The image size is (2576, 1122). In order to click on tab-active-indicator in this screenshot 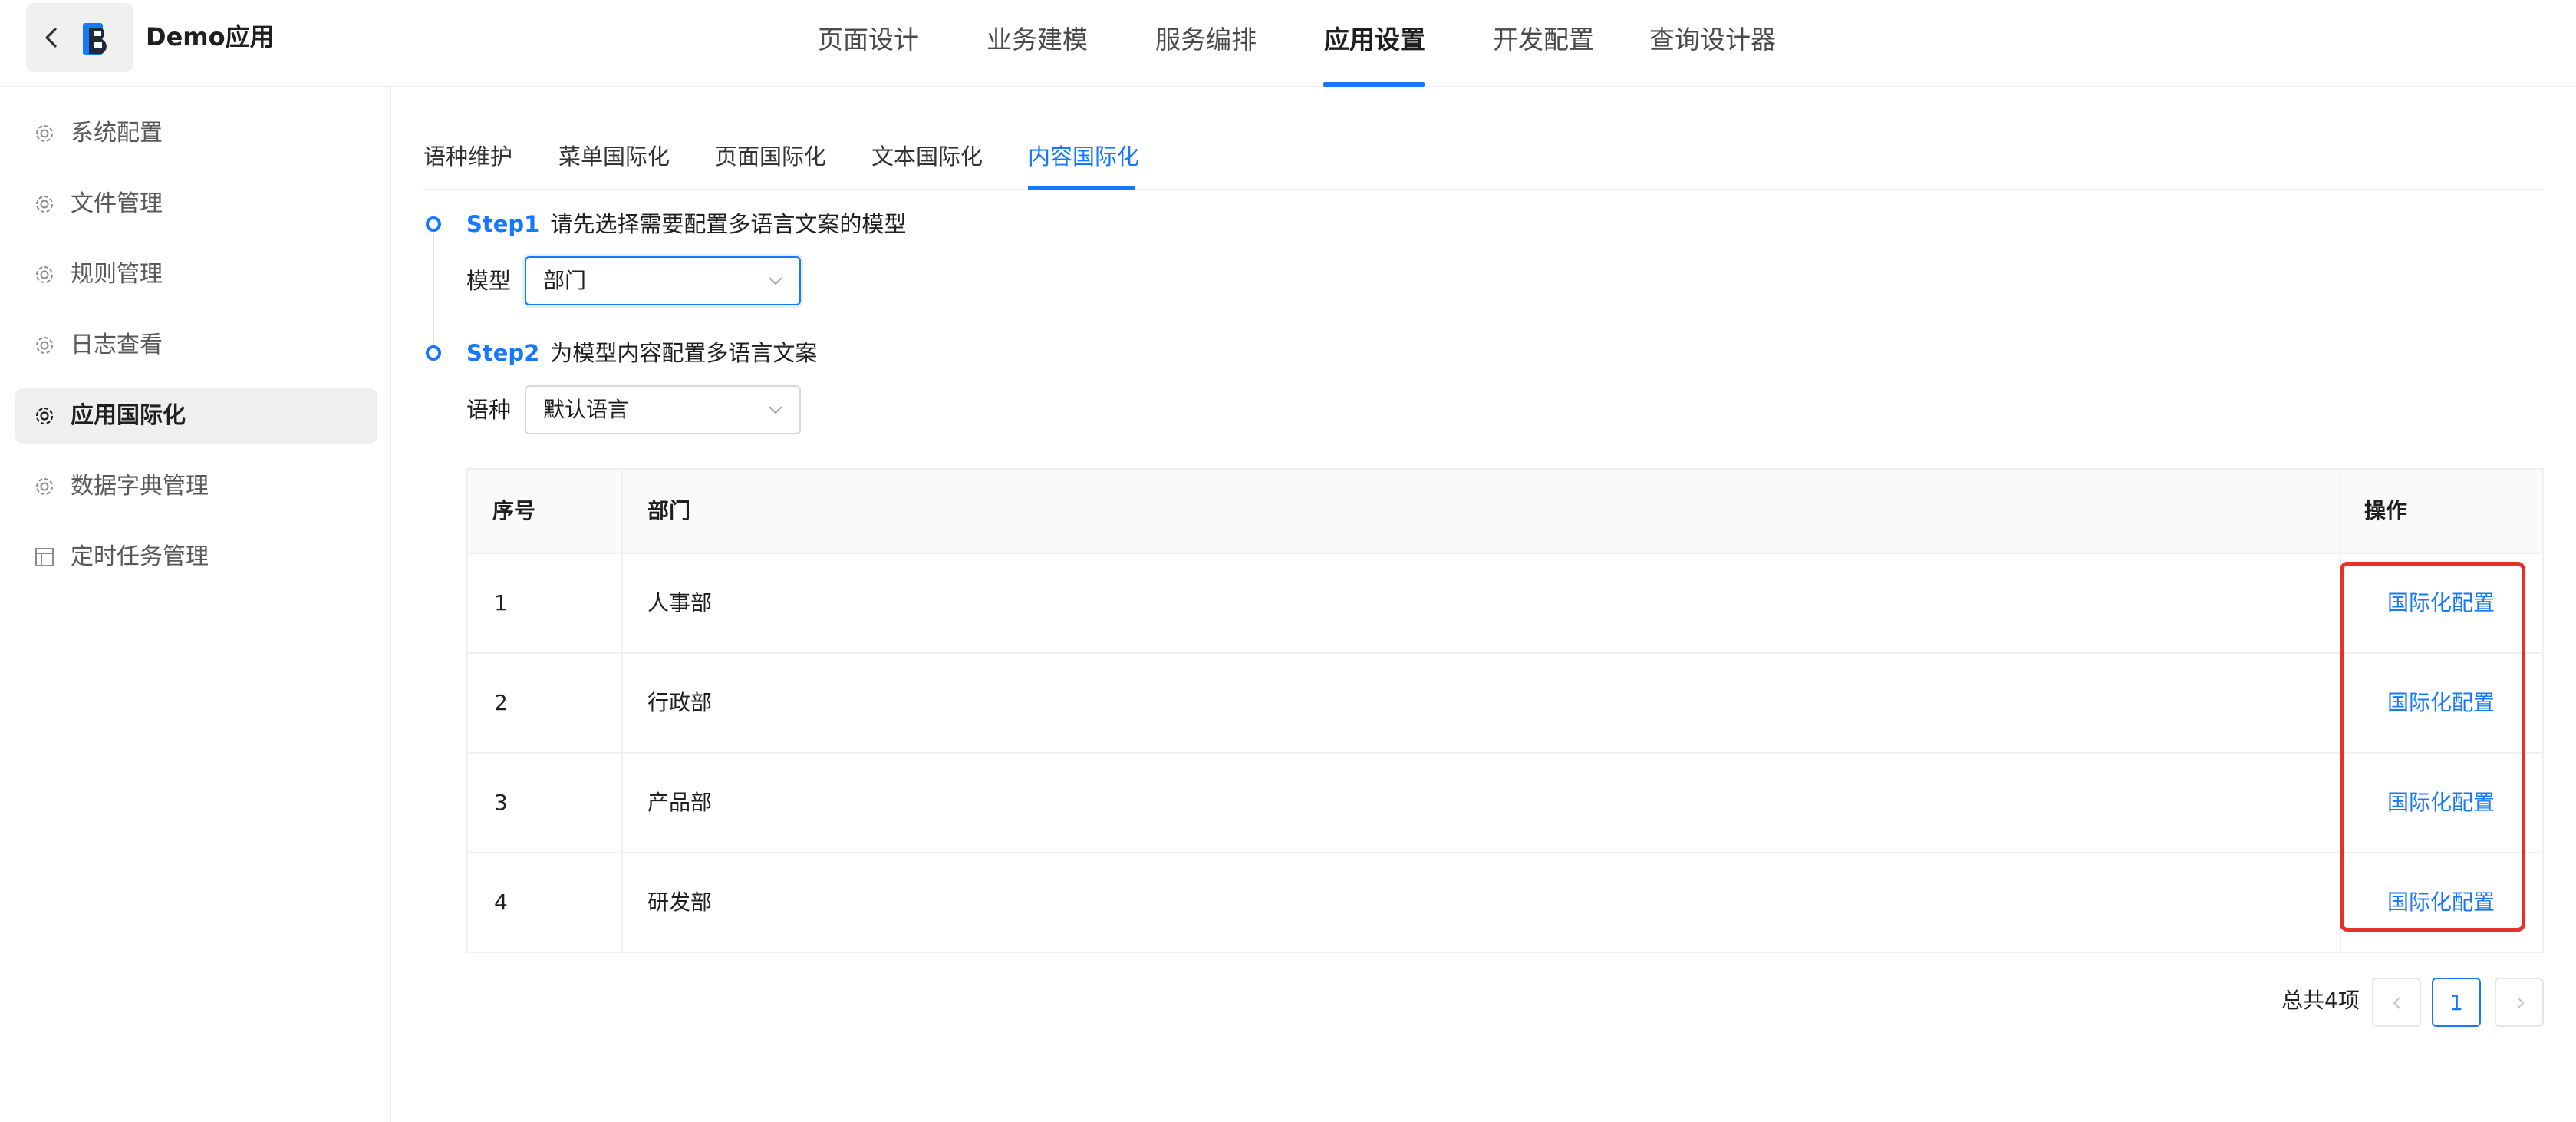, I will do `click(1081, 188)`.